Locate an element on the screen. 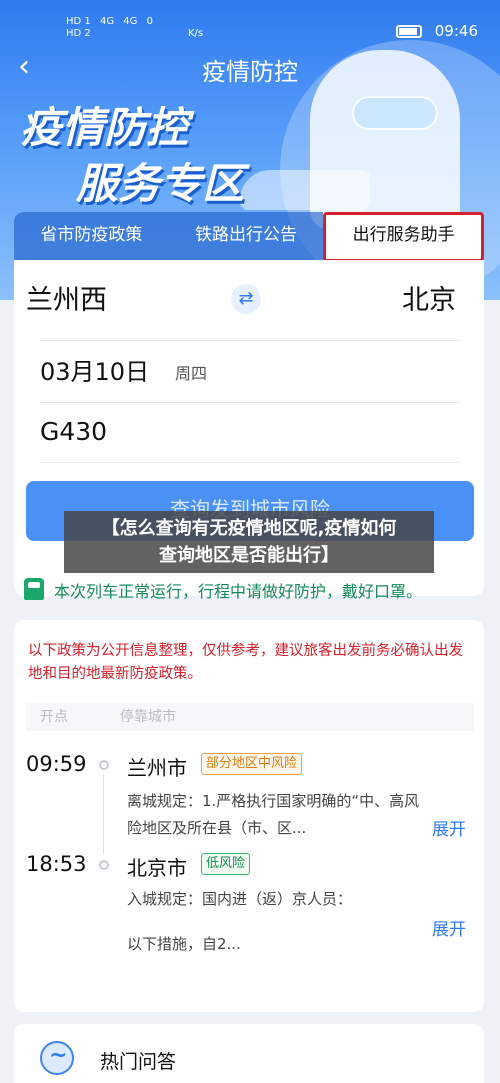 The height and width of the screenshot is (1083, 500). speed-value: 0 is located at coordinates (149, 21).